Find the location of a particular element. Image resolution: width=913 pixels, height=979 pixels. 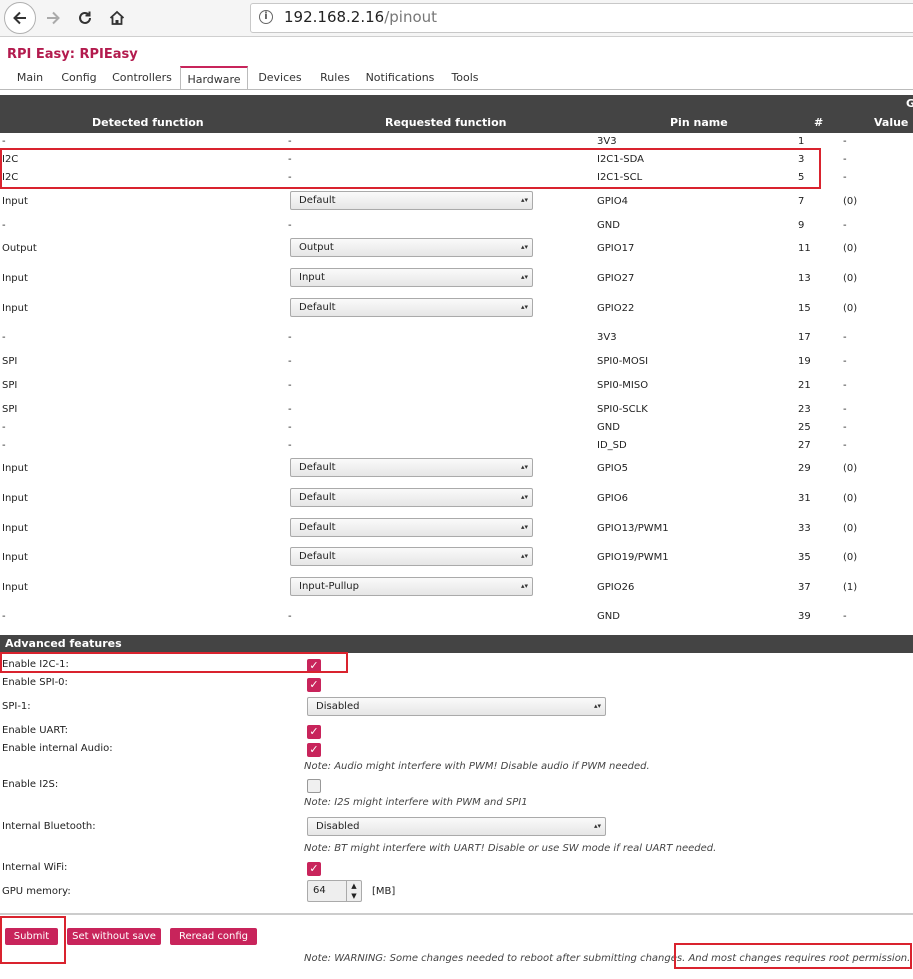

arrow-right-icon is located at coordinates (53, 18).